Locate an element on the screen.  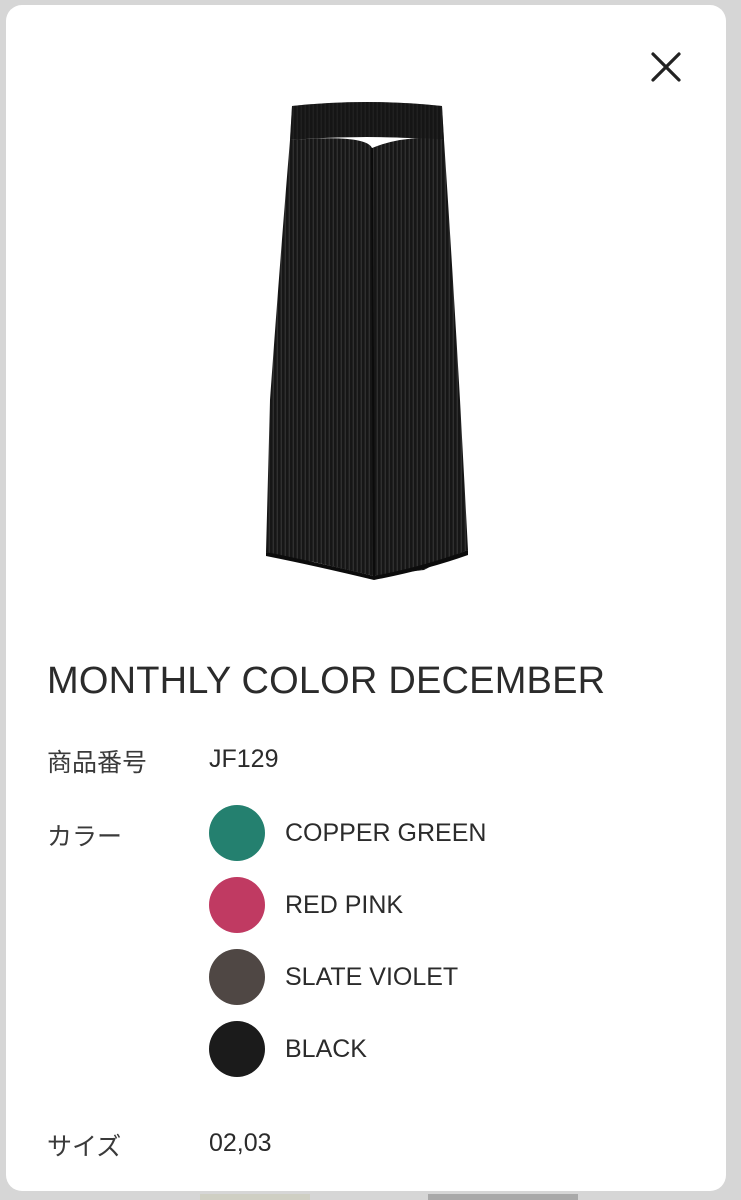
product-number-label: 商品番号 is located at coordinates (97, 763).